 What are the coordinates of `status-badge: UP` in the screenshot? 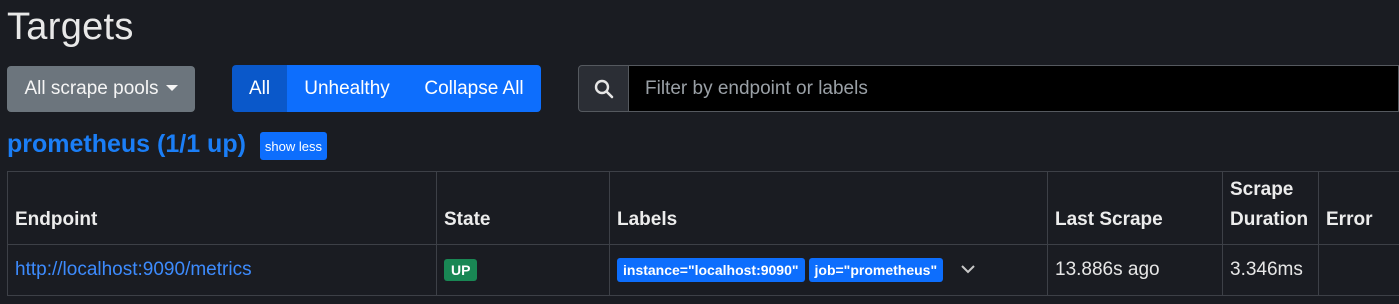 It's located at (461, 270).